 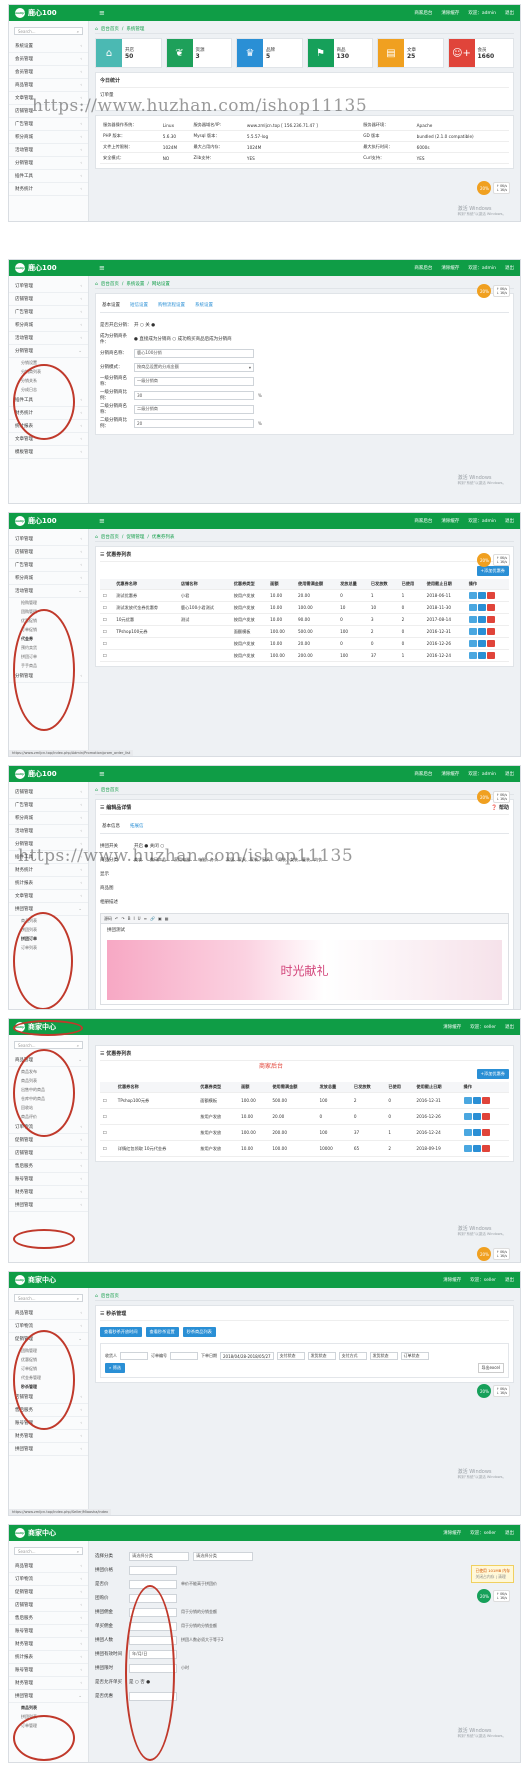 I want to click on sidebar-item: 插件工具 ‹, so click(x=48, y=176).